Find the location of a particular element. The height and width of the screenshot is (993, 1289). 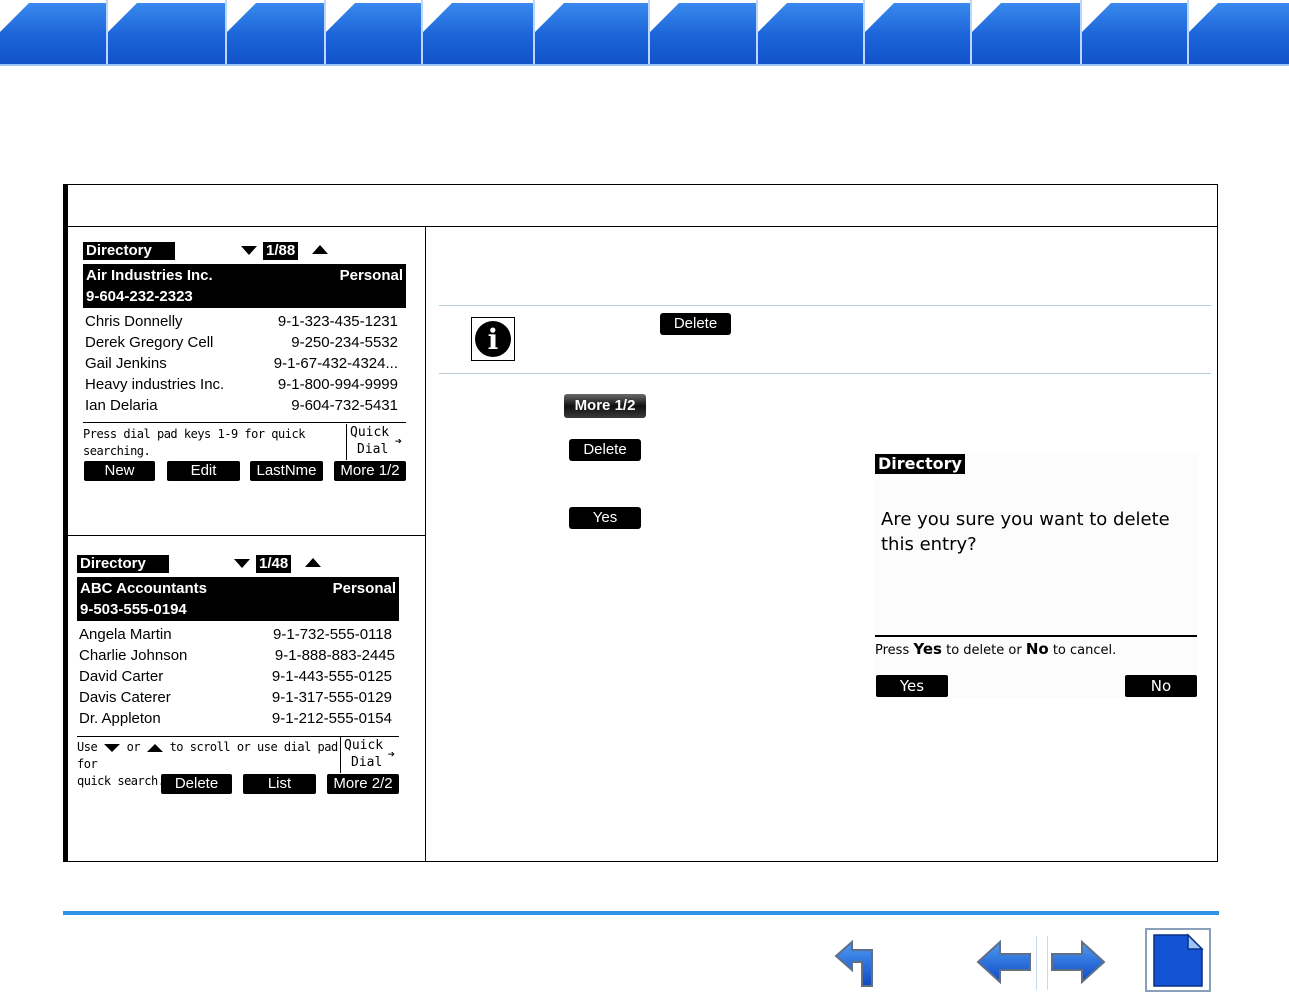

entry-name: Ian Delaria is located at coordinates (121, 405).